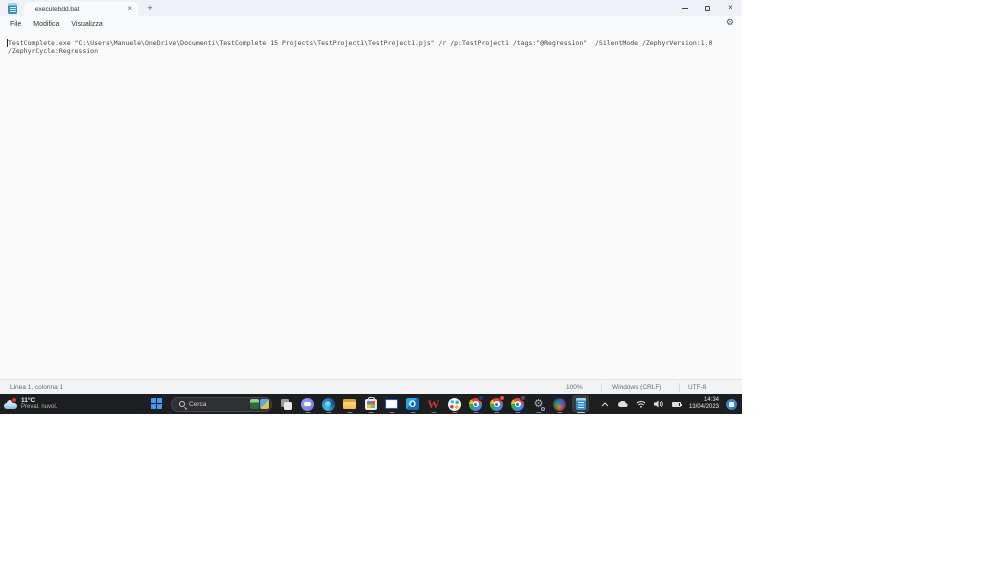 Image resolution: width=999 pixels, height=578 pixels. I want to click on w-app-button: W, so click(433, 404).